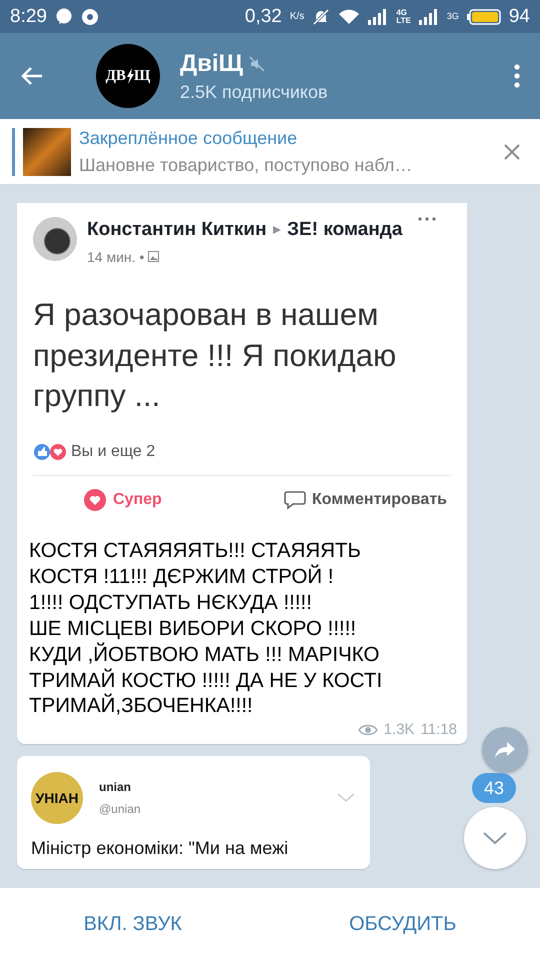  What do you see at coordinates (297, 17) in the screenshot?
I see `speed-unit: K/s` at bounding box center [297, 17].